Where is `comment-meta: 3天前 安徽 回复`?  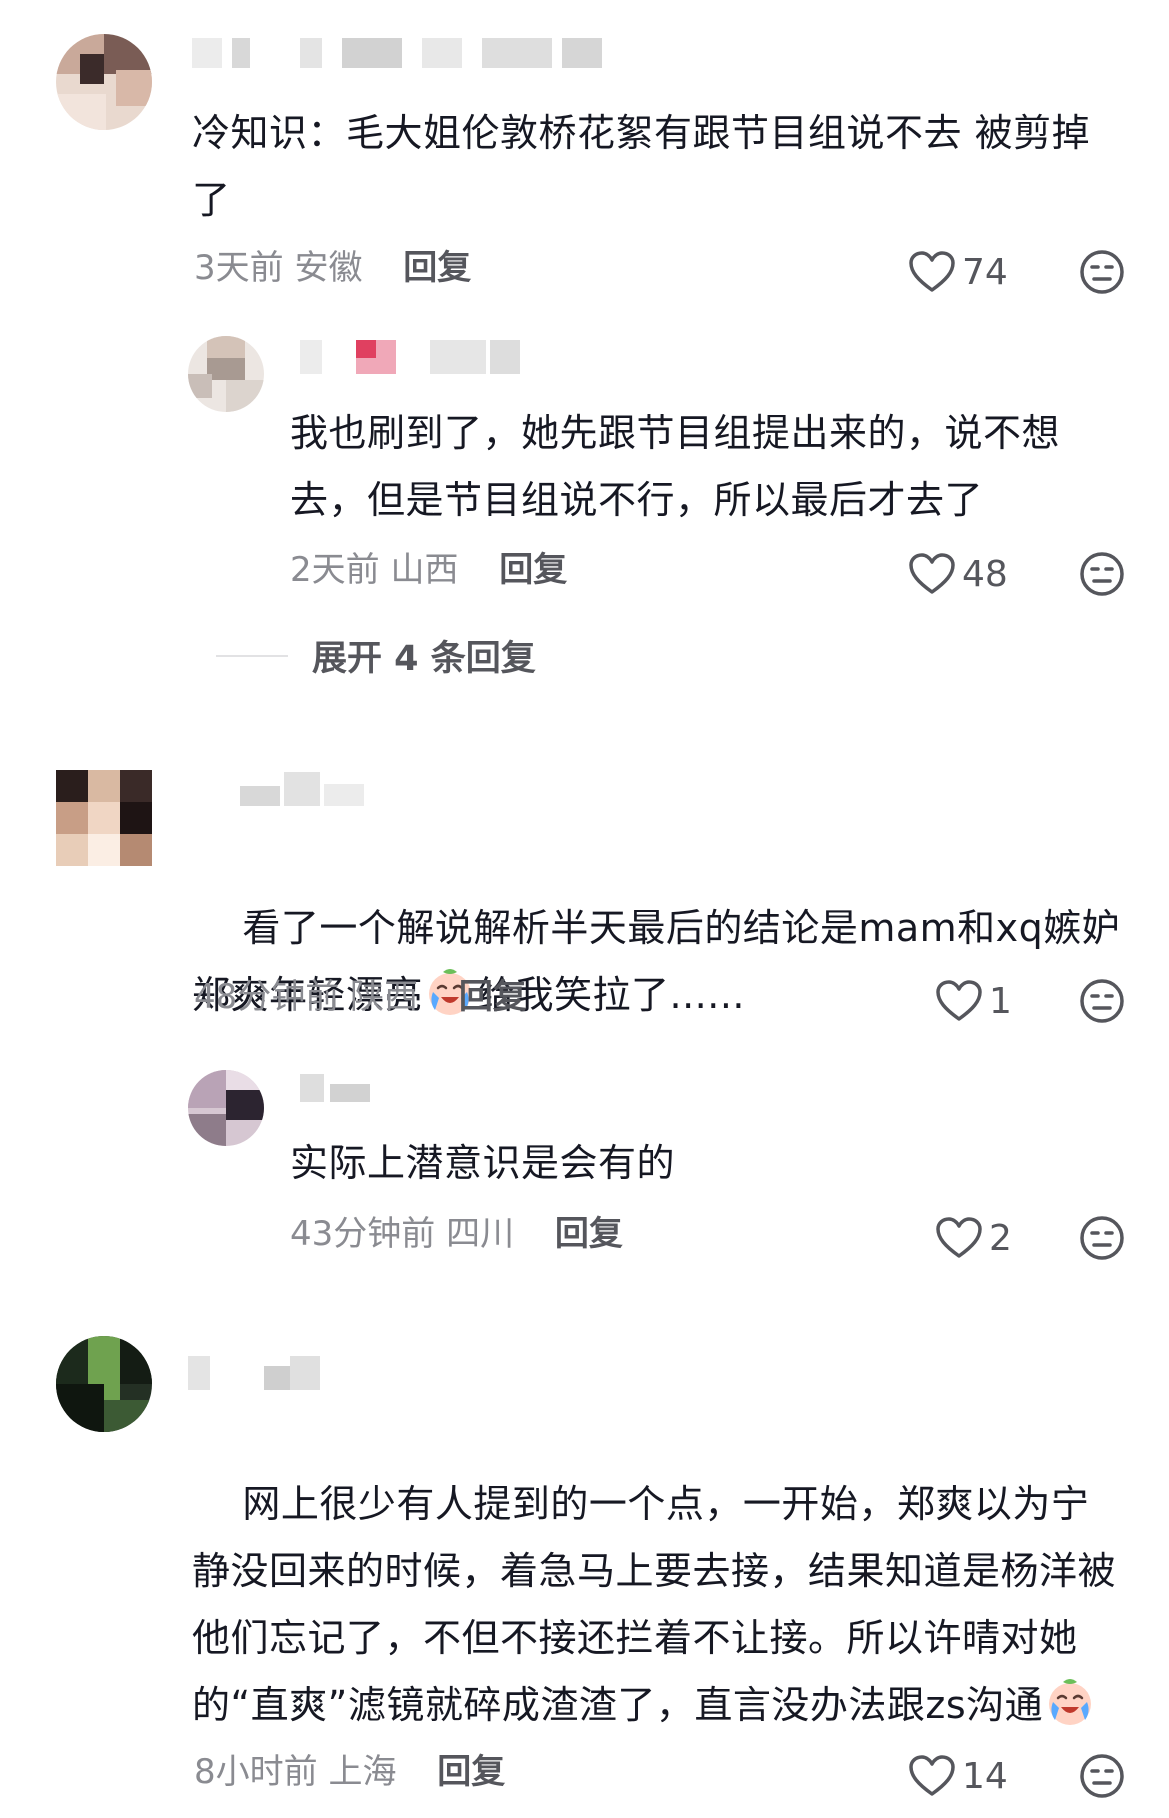 comment-meta: 3天前 安徽 回复 is located at coordinates (332, 268).